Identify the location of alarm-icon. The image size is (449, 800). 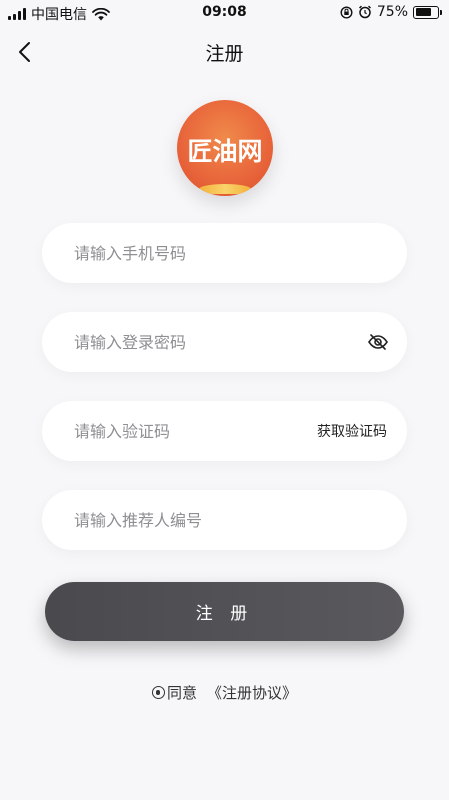
(364, 12).